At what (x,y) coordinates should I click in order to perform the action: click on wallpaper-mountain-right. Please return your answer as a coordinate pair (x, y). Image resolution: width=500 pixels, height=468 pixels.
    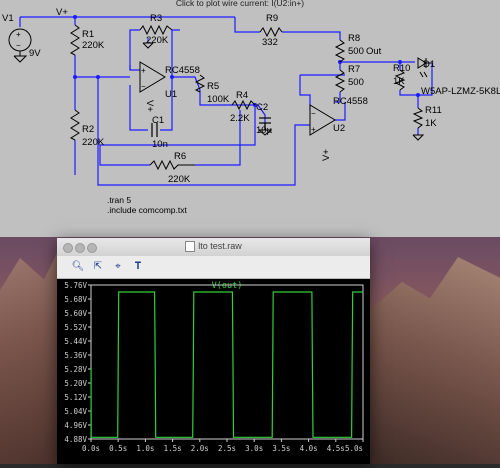
    Looking at the image, I should click on (430, 360).